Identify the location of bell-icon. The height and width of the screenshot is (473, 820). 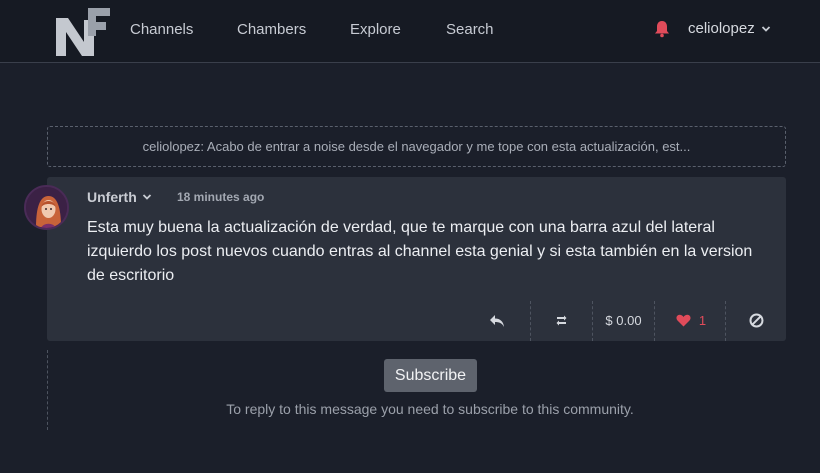
(662, 29).